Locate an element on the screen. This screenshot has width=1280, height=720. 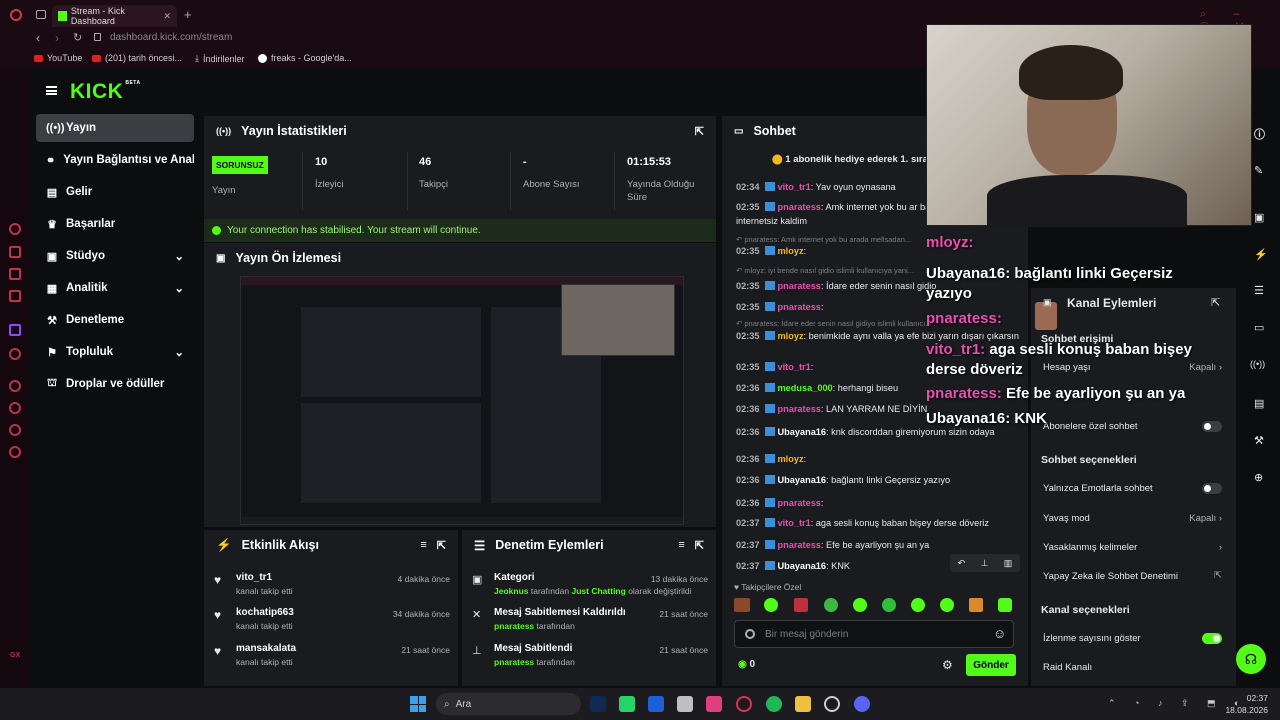
sidebar-item-community: ⚑ Topluluk ⌄ is located at coordinates (115, 352).